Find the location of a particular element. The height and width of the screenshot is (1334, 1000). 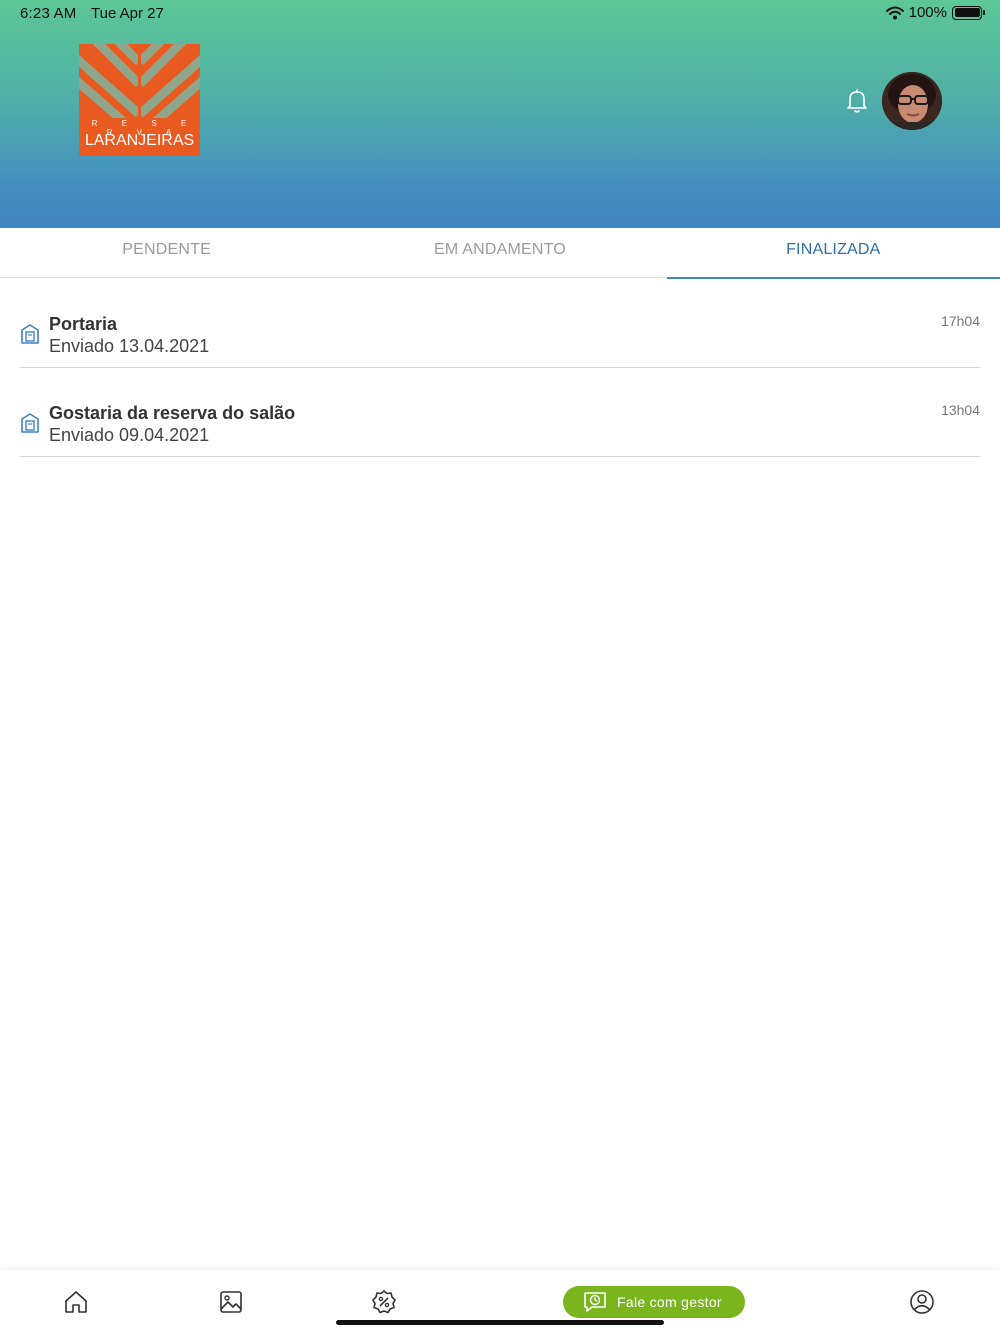

avatar is located at coordinates (912, 101).